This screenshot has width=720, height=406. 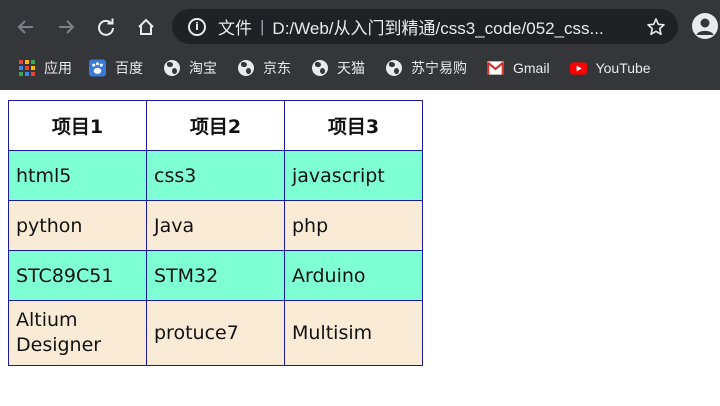 I want to click on forward-button, so click(x=66, y=27).